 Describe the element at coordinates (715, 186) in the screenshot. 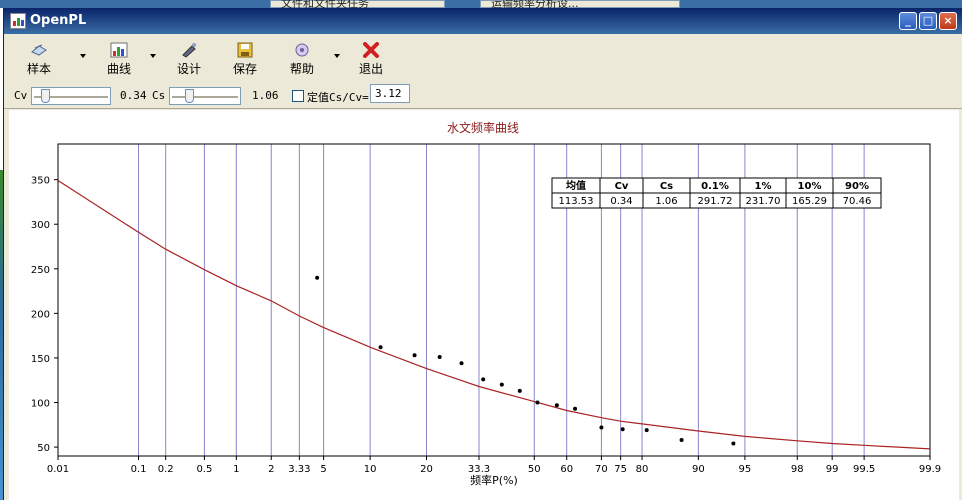

I see `table-header-text: 0.1%` at that location.